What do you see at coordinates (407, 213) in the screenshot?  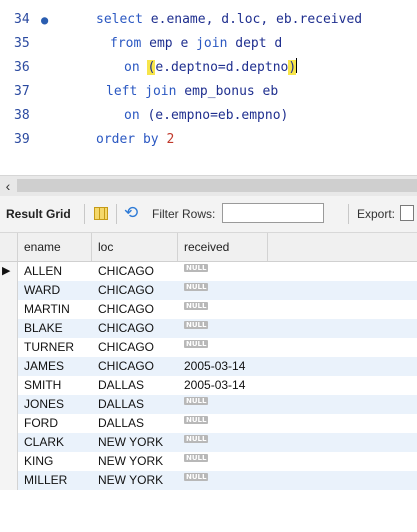 I see `export-icon` at bounding box center [407, 213].